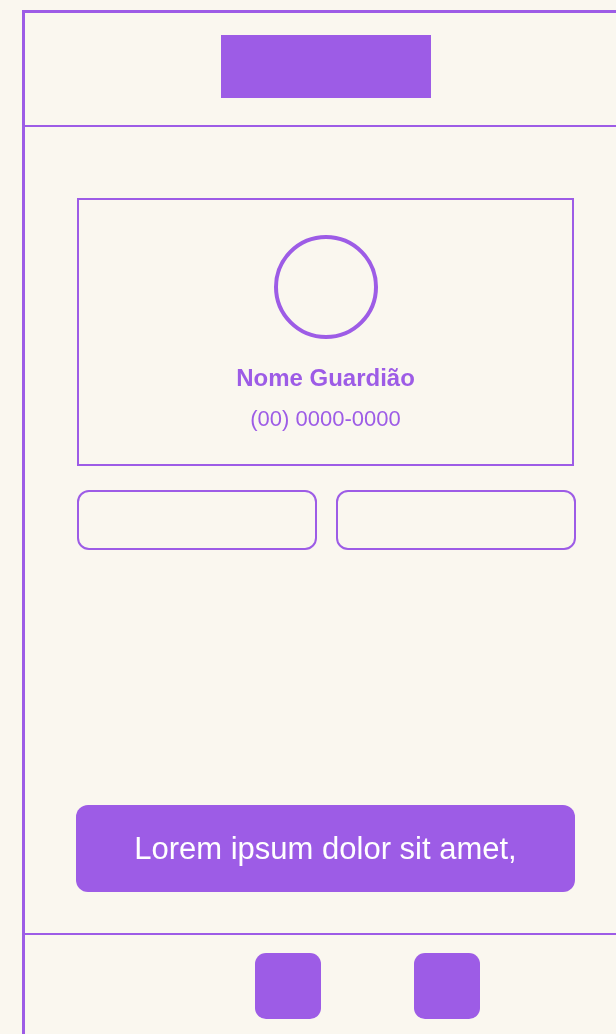  Describe the element at coordinates (325, 848) in the screenshot. I see `primary-button: Lorem ipsum dolor sit amet,` at that location.